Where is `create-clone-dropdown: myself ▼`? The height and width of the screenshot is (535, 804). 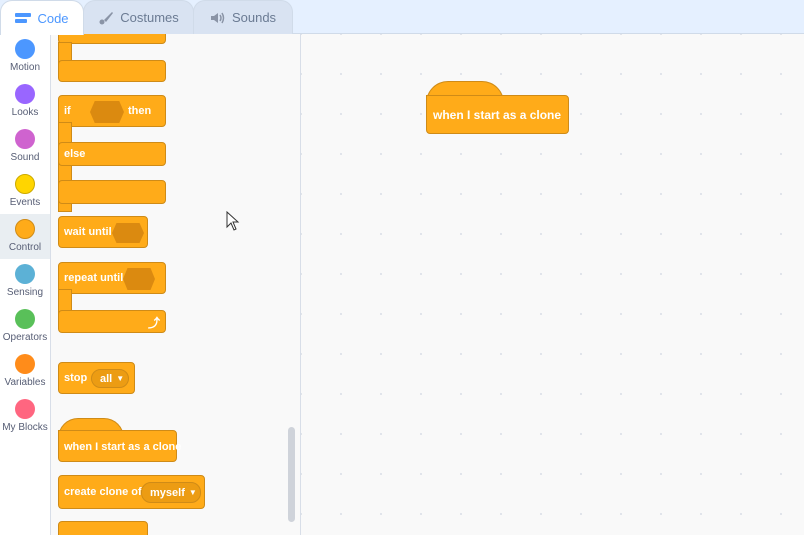 create-clone-dropdown: myself ▼ is located at coordinates (171, 492).